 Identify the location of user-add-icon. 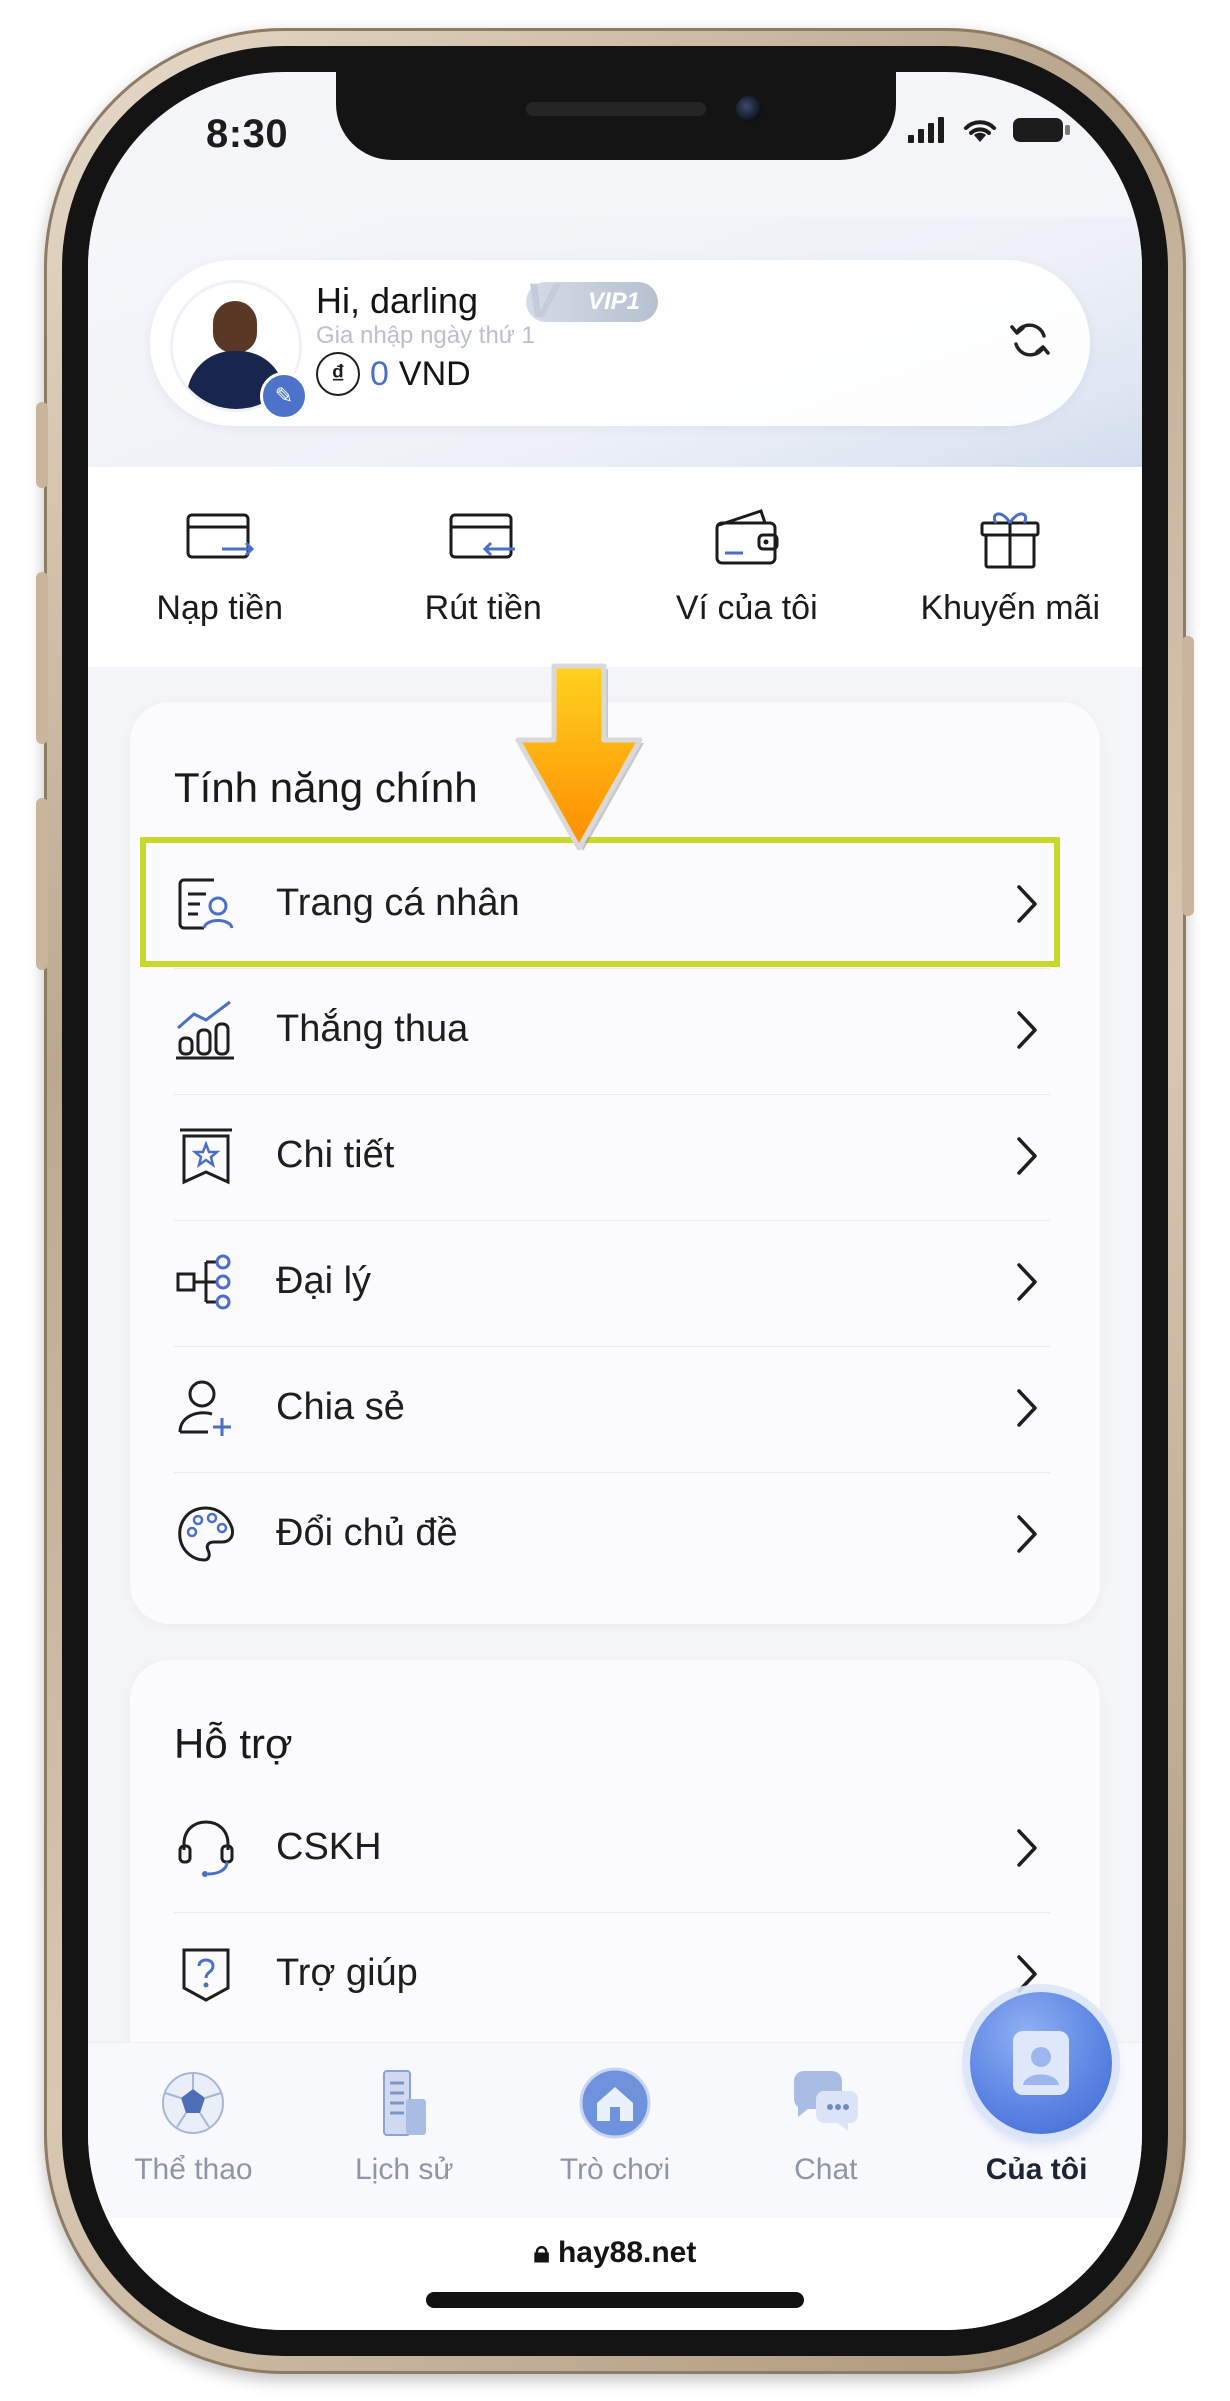
(204, 1408).